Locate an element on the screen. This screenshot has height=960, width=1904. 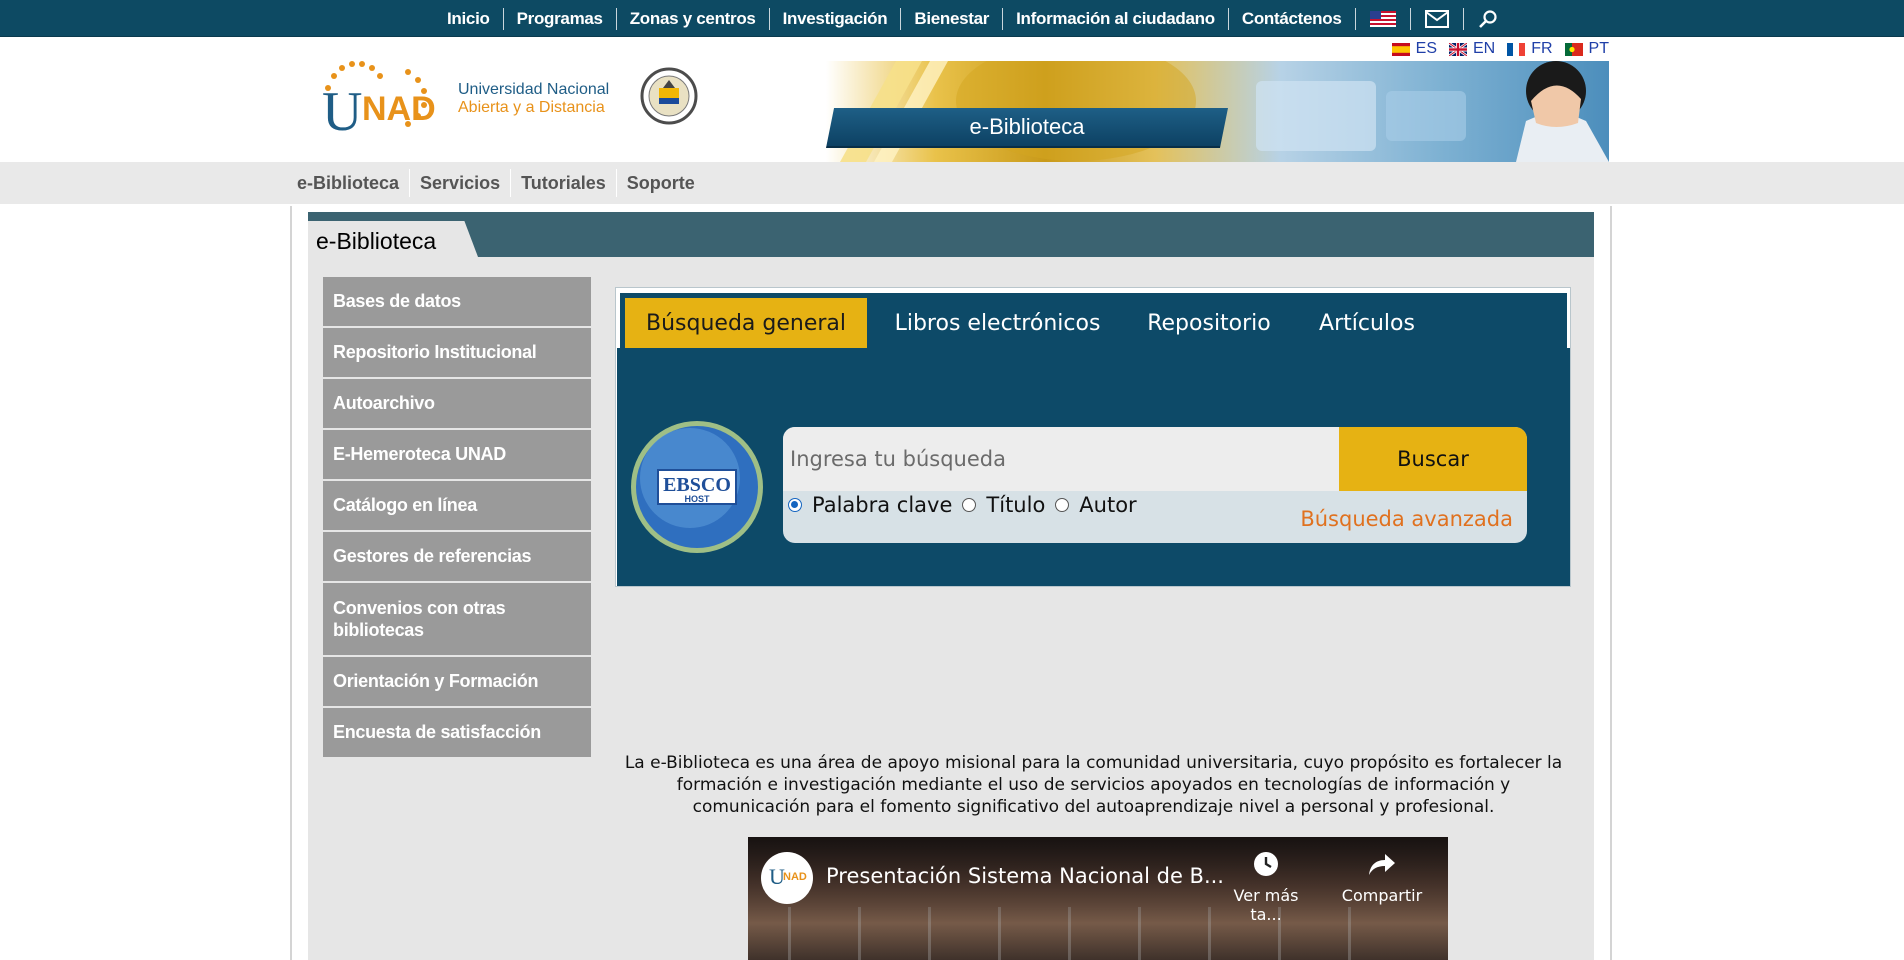
ebsco-host-text: HOST is located at coordinates (697, 499).